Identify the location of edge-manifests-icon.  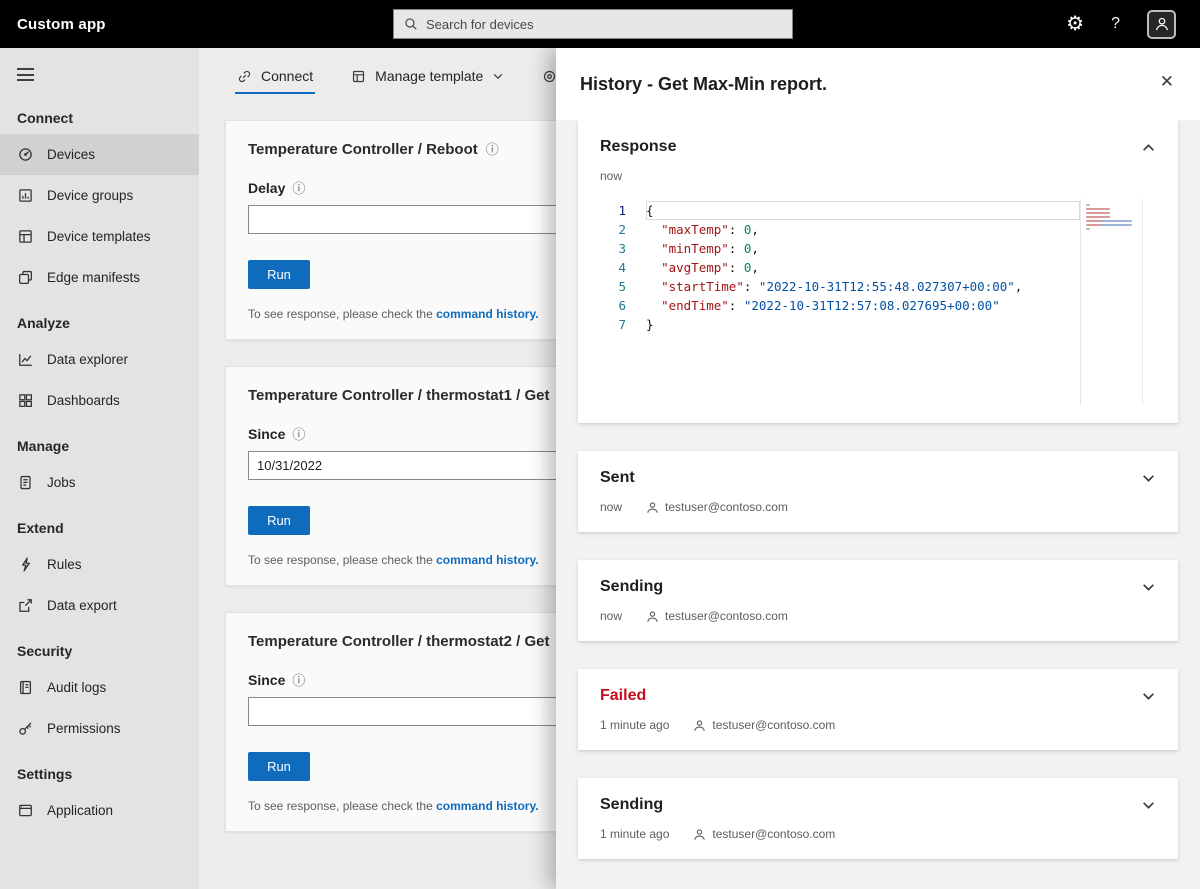
(25, 277).